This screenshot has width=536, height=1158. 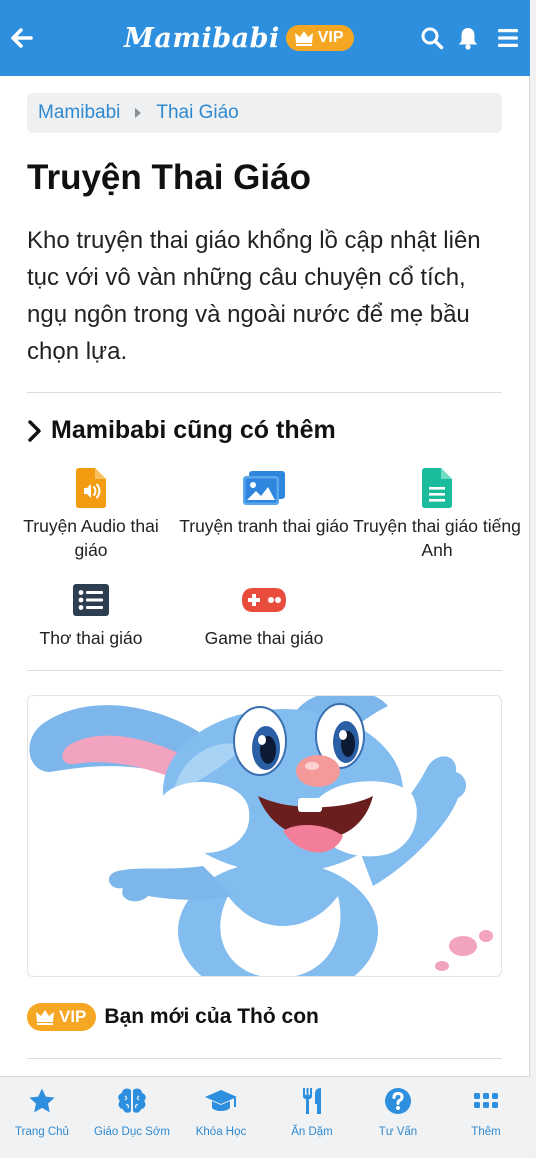 I want to click on graduation-cap-icon, so click(x=221, y=1100).